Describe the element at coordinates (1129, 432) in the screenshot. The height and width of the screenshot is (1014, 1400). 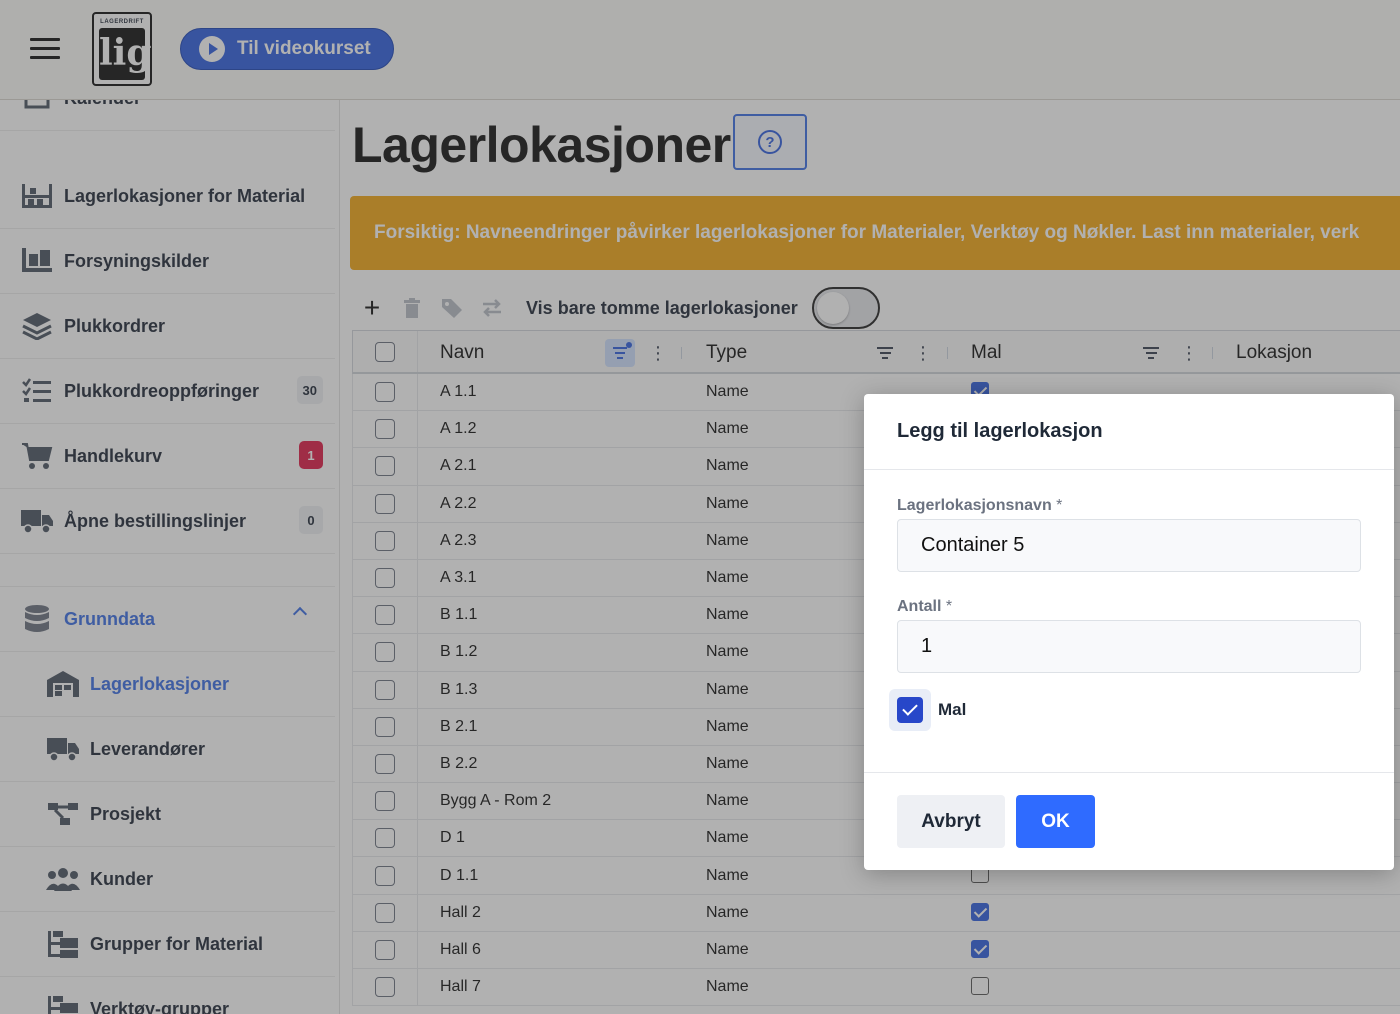
I see `dialog-header: Legg til lagerlokasjon` at that location.